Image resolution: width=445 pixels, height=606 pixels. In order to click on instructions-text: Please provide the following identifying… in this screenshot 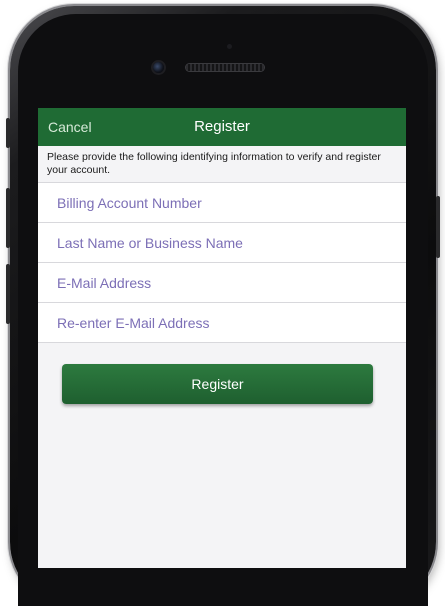, I will do `click(222, 164)`.